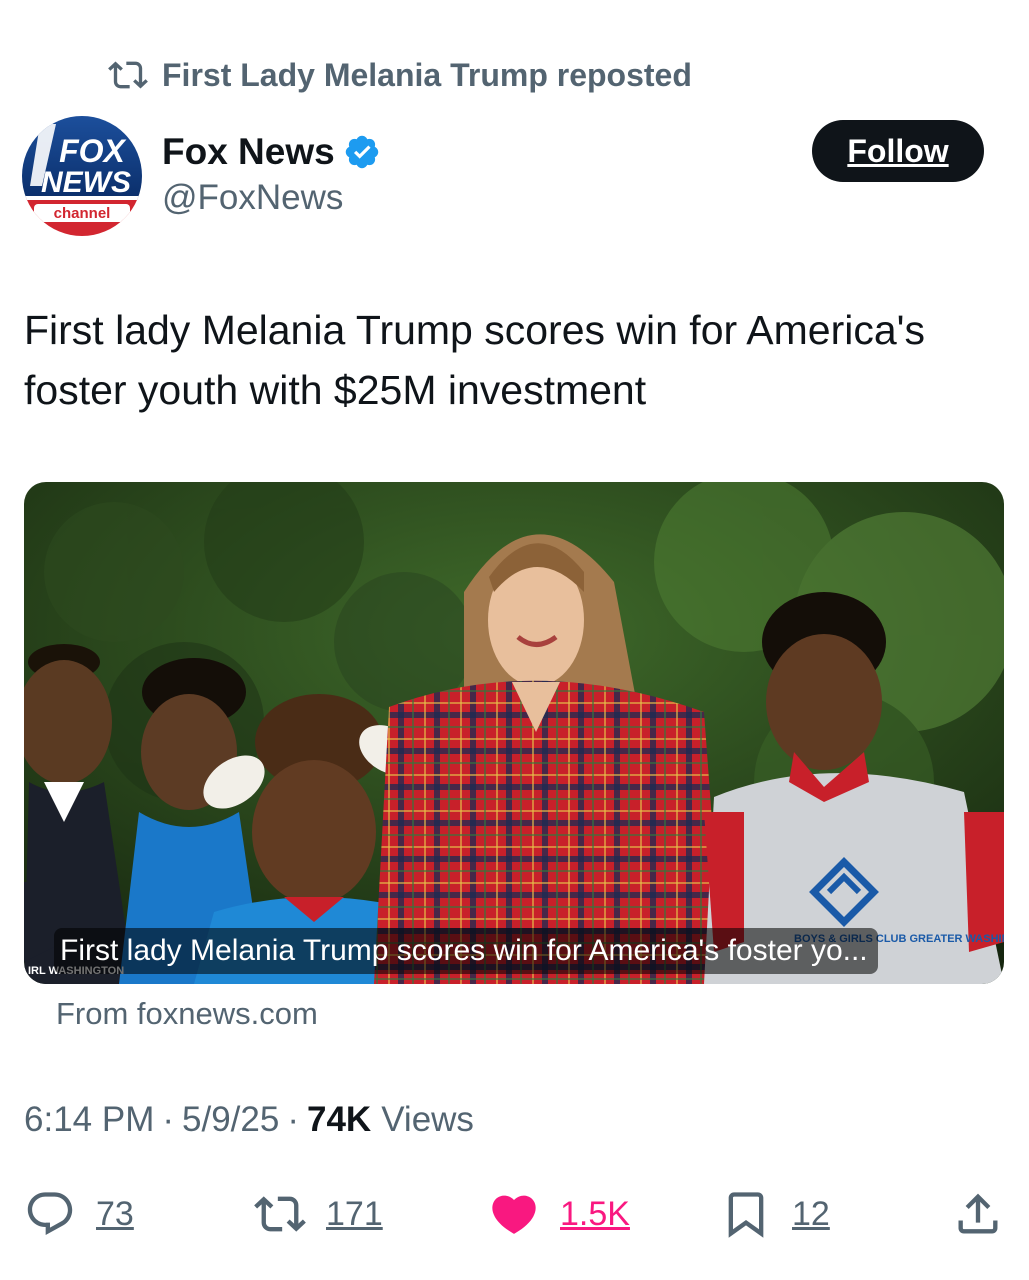 The image size is (1029, 1280). I want to click on repost-count: 171, so click(354, 1213).